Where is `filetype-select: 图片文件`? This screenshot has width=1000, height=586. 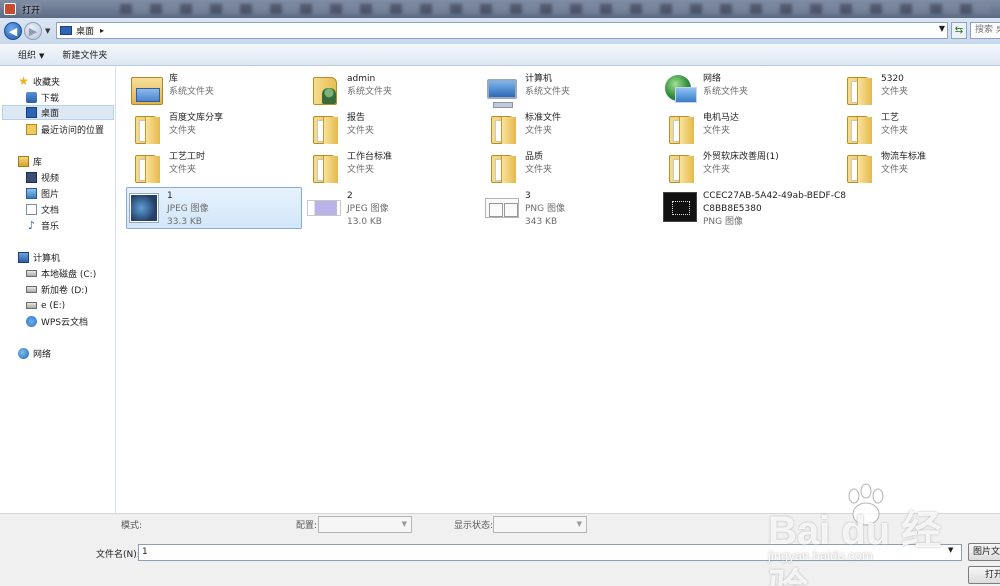
filetype-select: 图片文件 is located at coordinates (984, 552).